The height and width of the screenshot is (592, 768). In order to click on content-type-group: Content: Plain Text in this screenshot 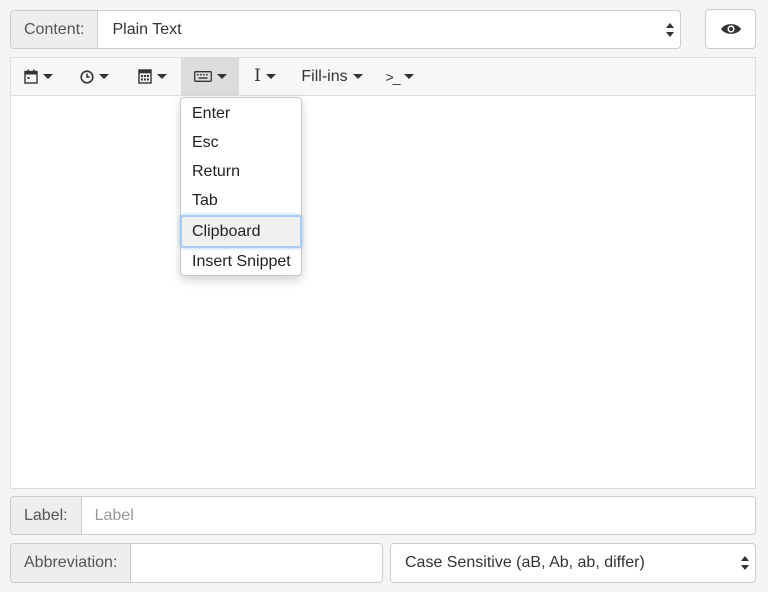, I will do `click(345, 29)`.